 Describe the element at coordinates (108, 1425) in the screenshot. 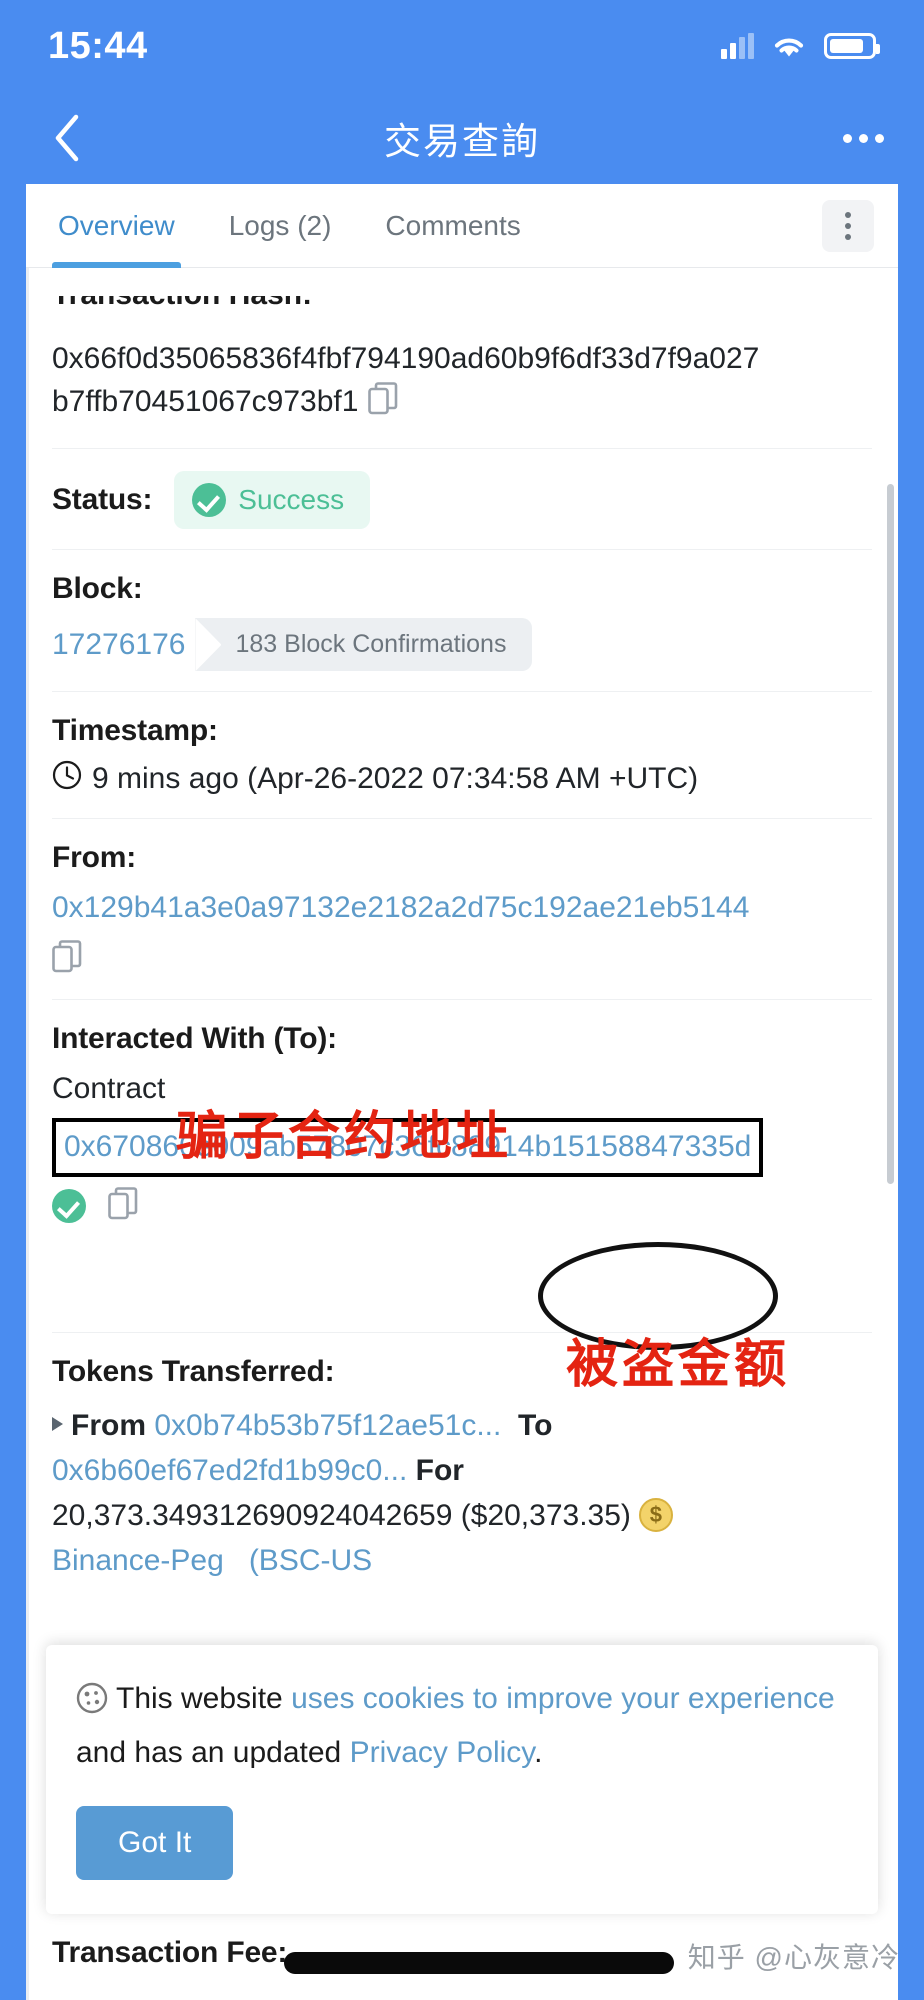

I see `transfer-from-word: From` at that location.